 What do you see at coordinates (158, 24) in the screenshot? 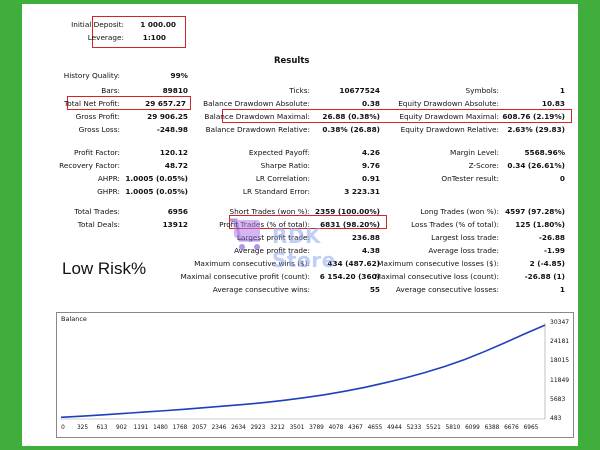
I see `initial-deposit-value: 1 000.00` at bounding box center [158, 24].